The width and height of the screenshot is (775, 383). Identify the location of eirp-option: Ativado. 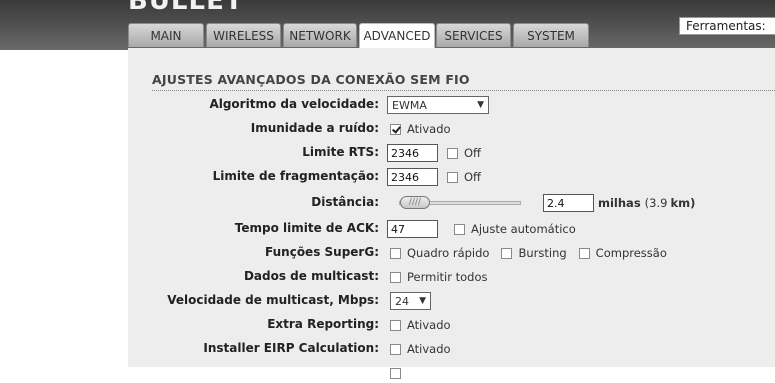
(429, 349).